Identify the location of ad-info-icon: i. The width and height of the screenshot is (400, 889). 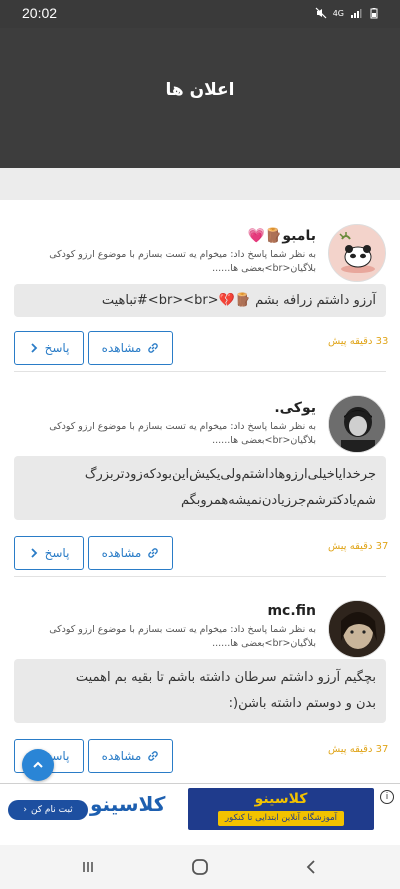
(387, 797).